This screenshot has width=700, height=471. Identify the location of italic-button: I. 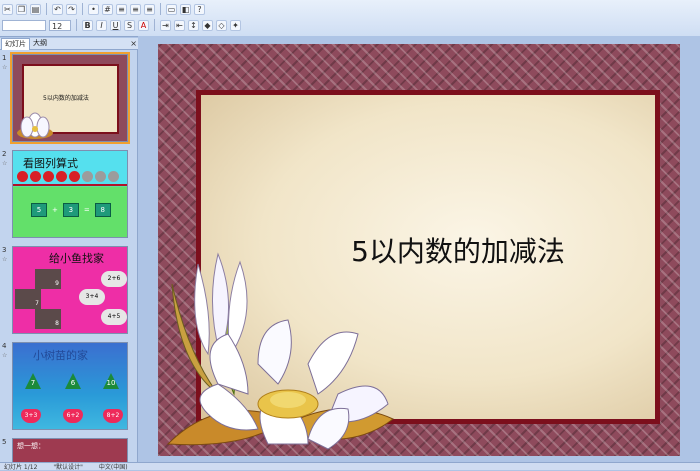
(101, 25).